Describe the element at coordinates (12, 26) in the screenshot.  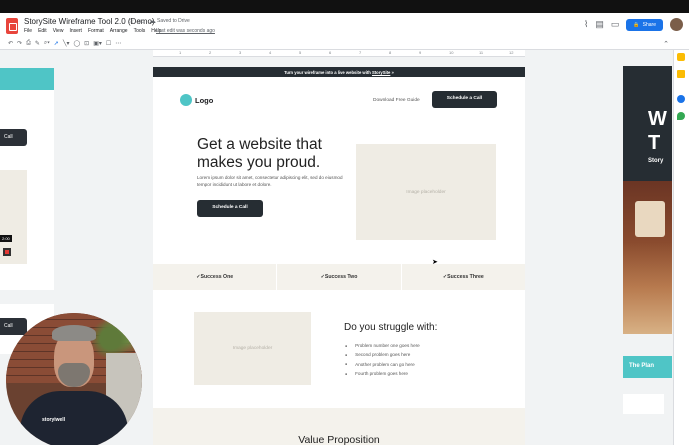
I see `slides-logo-icon` at that location.